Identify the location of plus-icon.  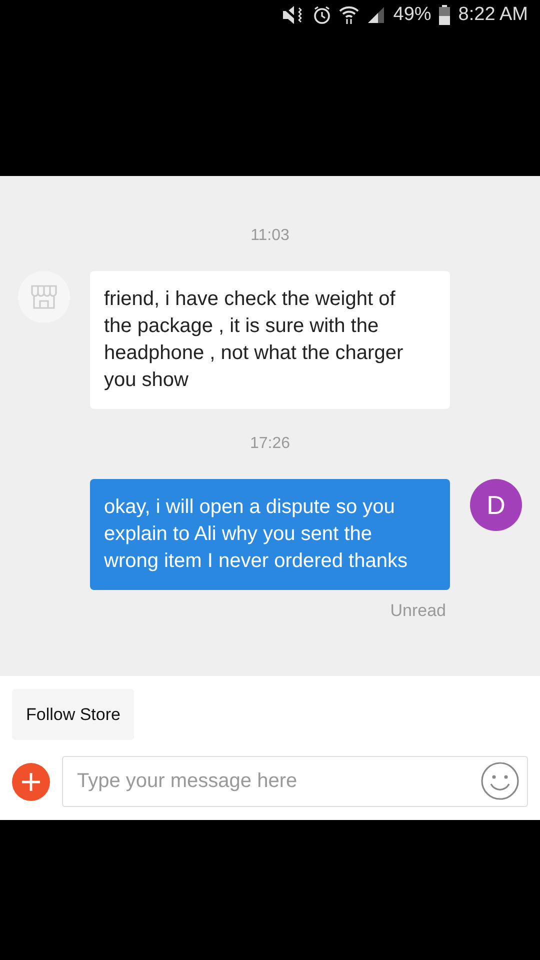
(31, 782).